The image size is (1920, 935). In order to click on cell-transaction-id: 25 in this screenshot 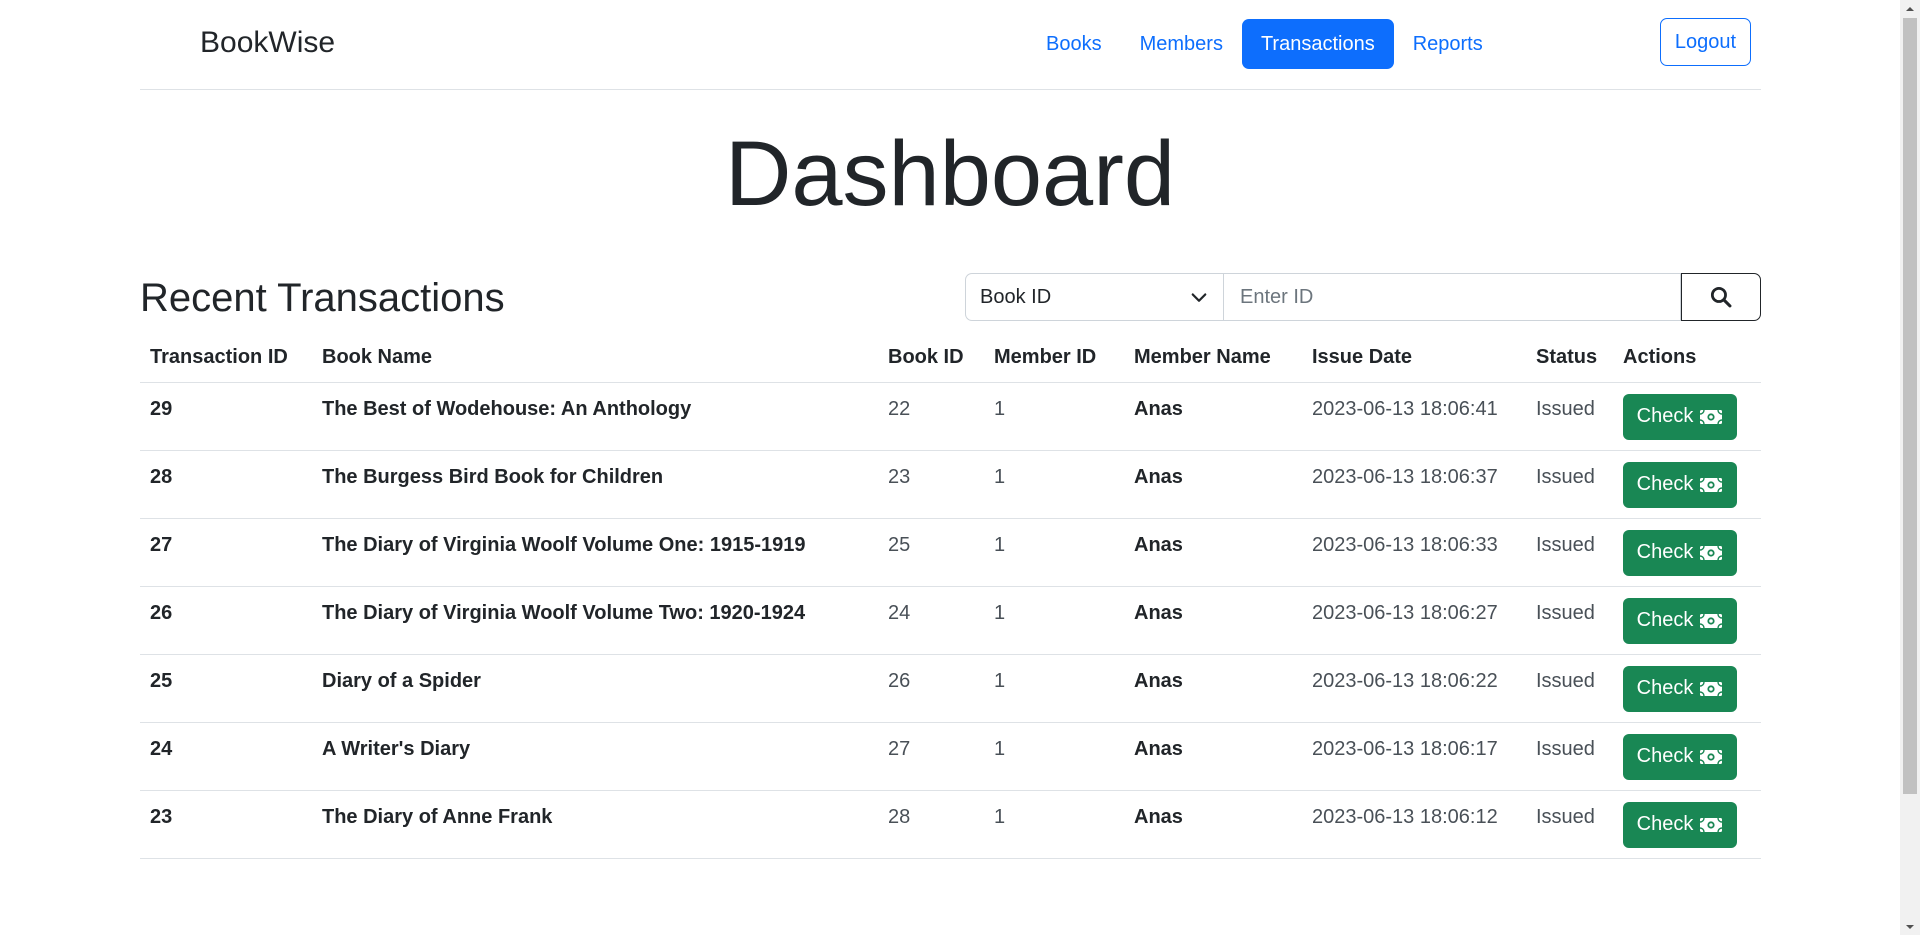, I will do `click(226, 688)`.